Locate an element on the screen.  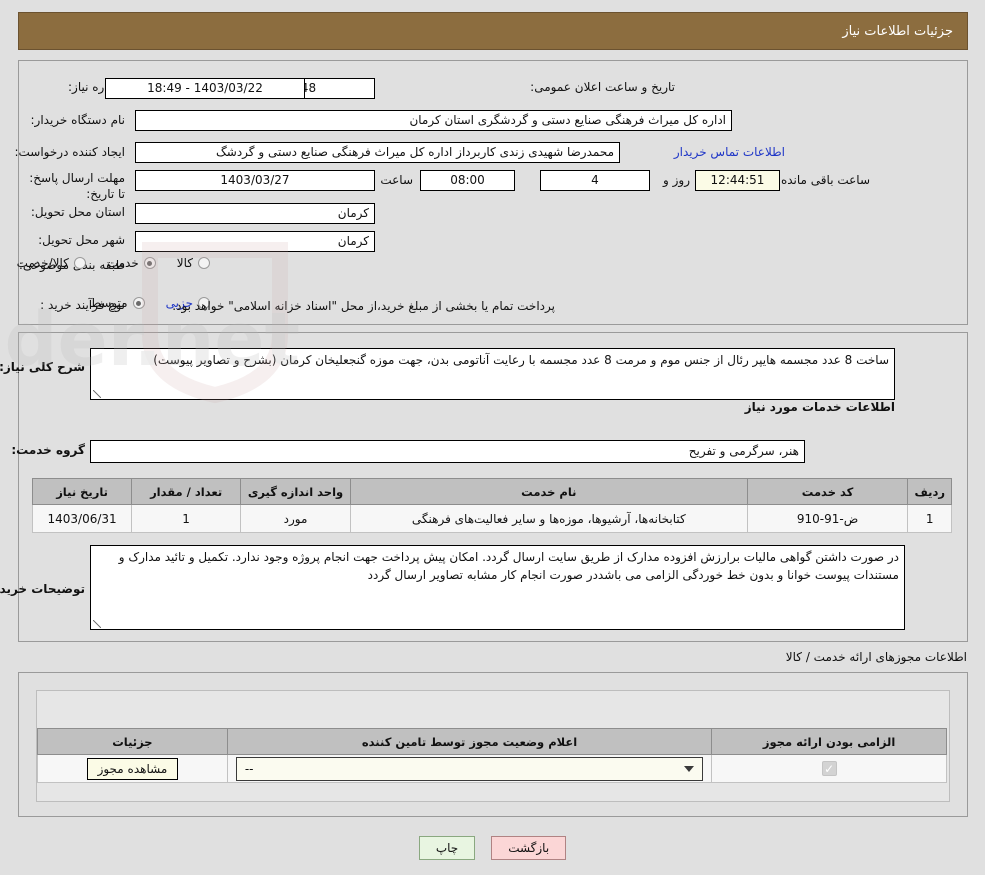
permits-section-title: اطلاعات مجوزهای ارائه خدمت / کالا is located at coordinates (876, 657).